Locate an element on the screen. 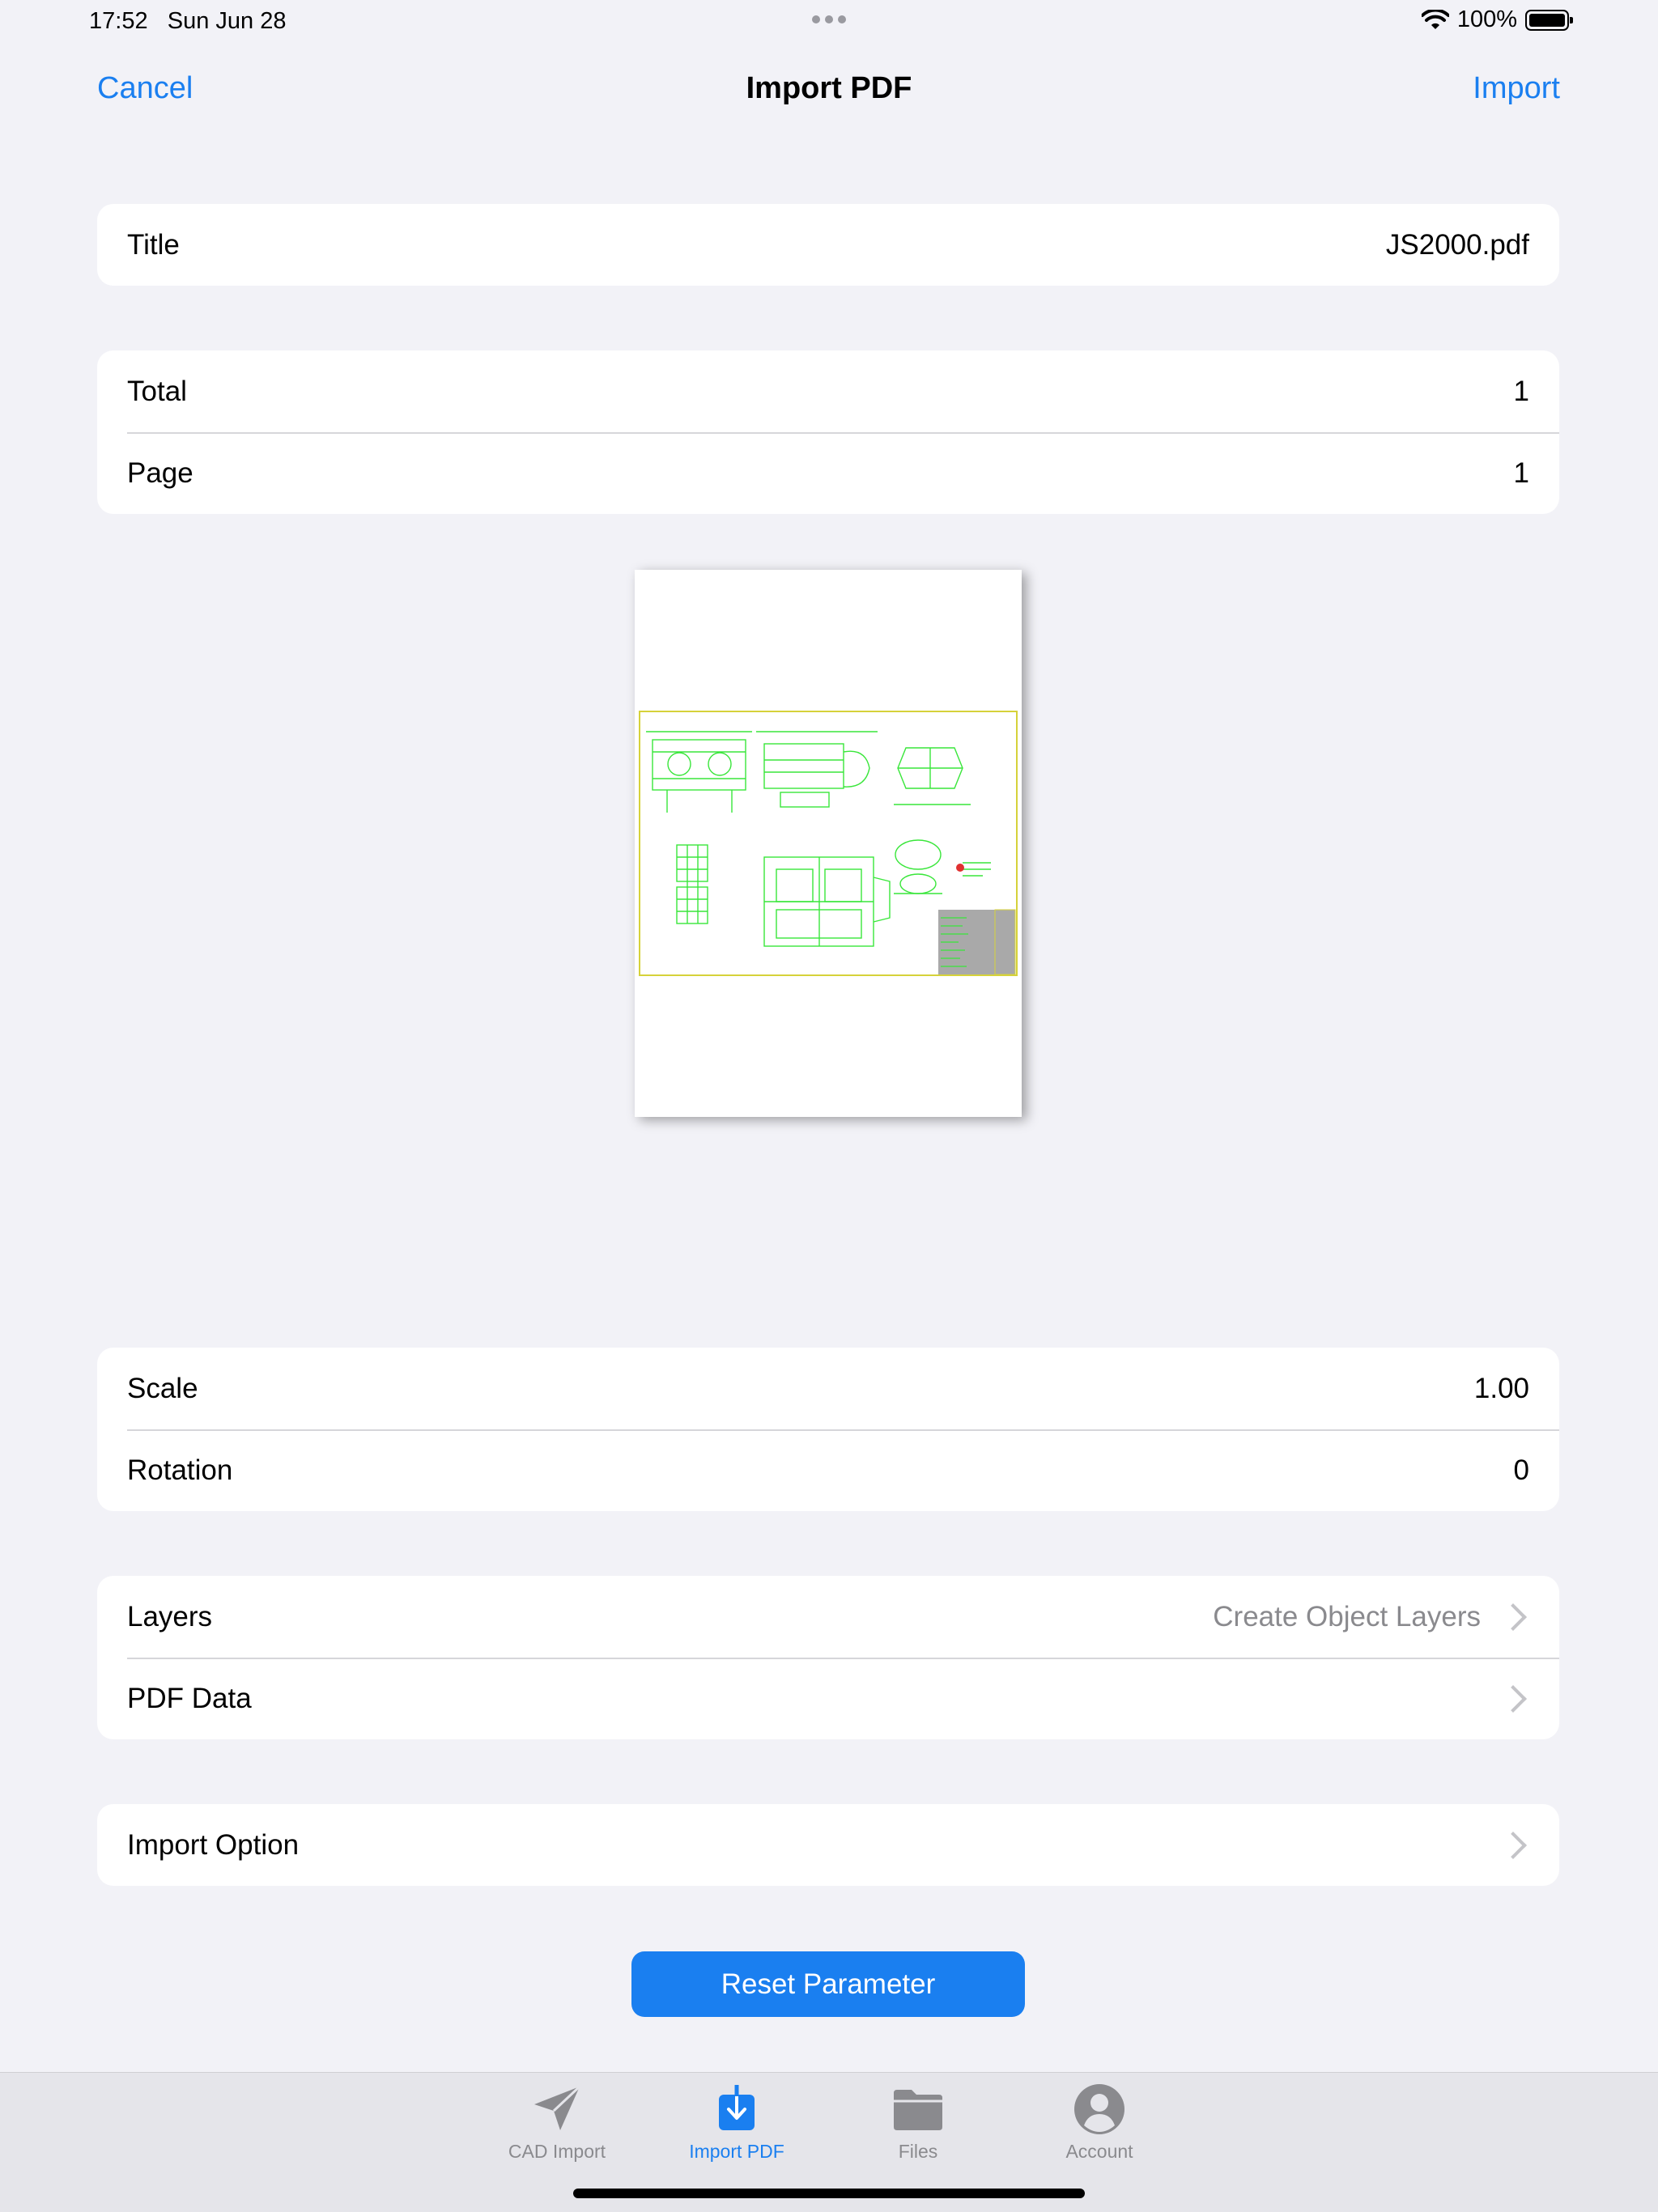 The image size is (1658, 2212). rotation-label: Rotation is located at coordinates (180, 1470).